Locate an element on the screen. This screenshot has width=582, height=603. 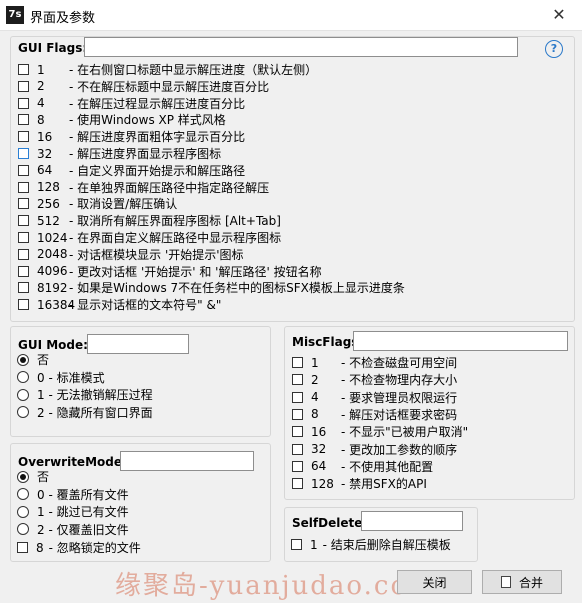
misc-flag-row: 8 - 解压对话框要求密码 is located at coordinates (374, 414).